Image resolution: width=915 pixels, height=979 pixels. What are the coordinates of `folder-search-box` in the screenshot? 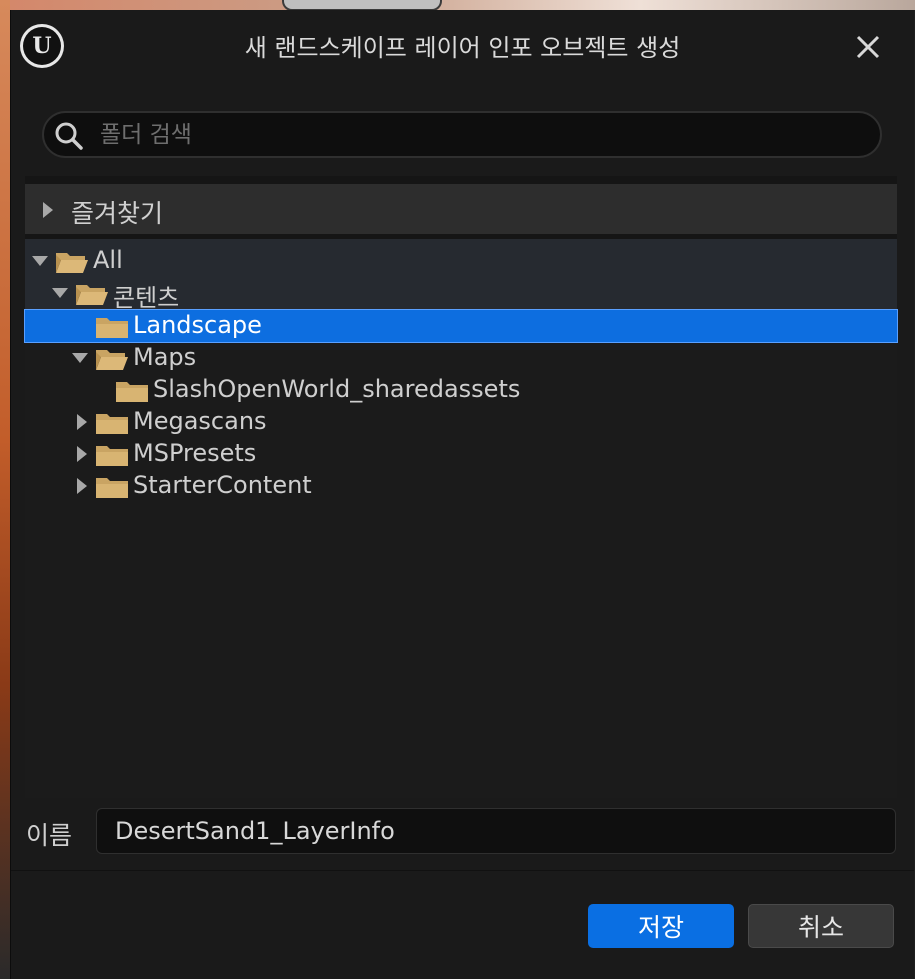 It's located at (462, 134).